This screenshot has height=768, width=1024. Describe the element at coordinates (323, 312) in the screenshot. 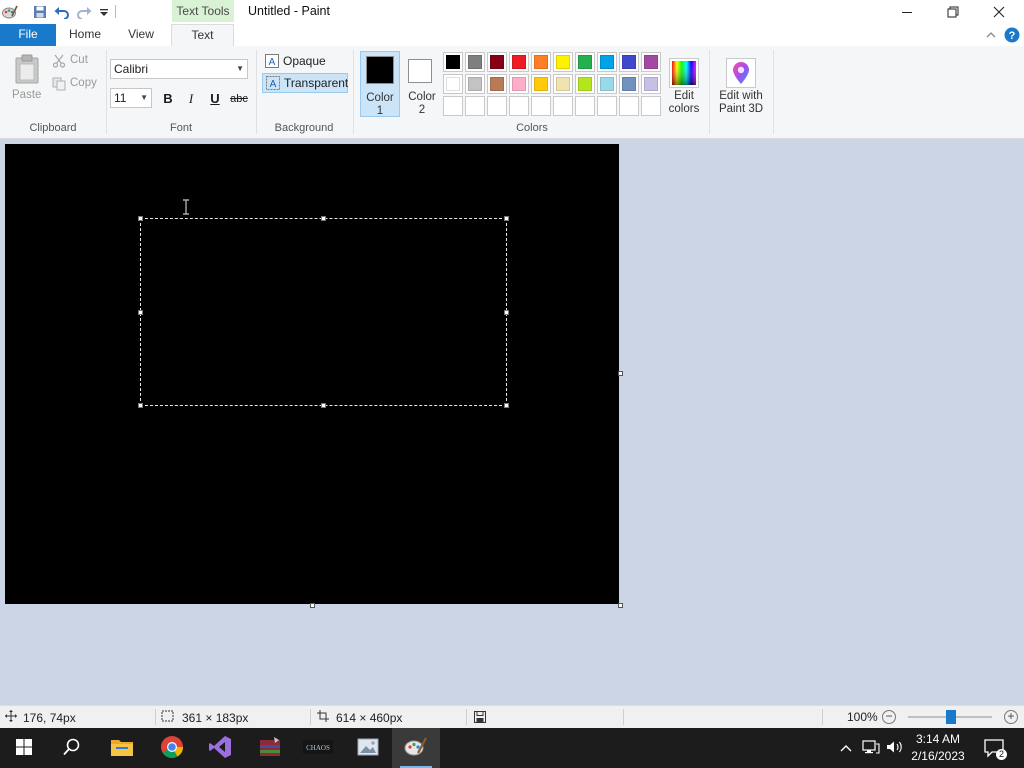

I see `text-box-selection` at that location.